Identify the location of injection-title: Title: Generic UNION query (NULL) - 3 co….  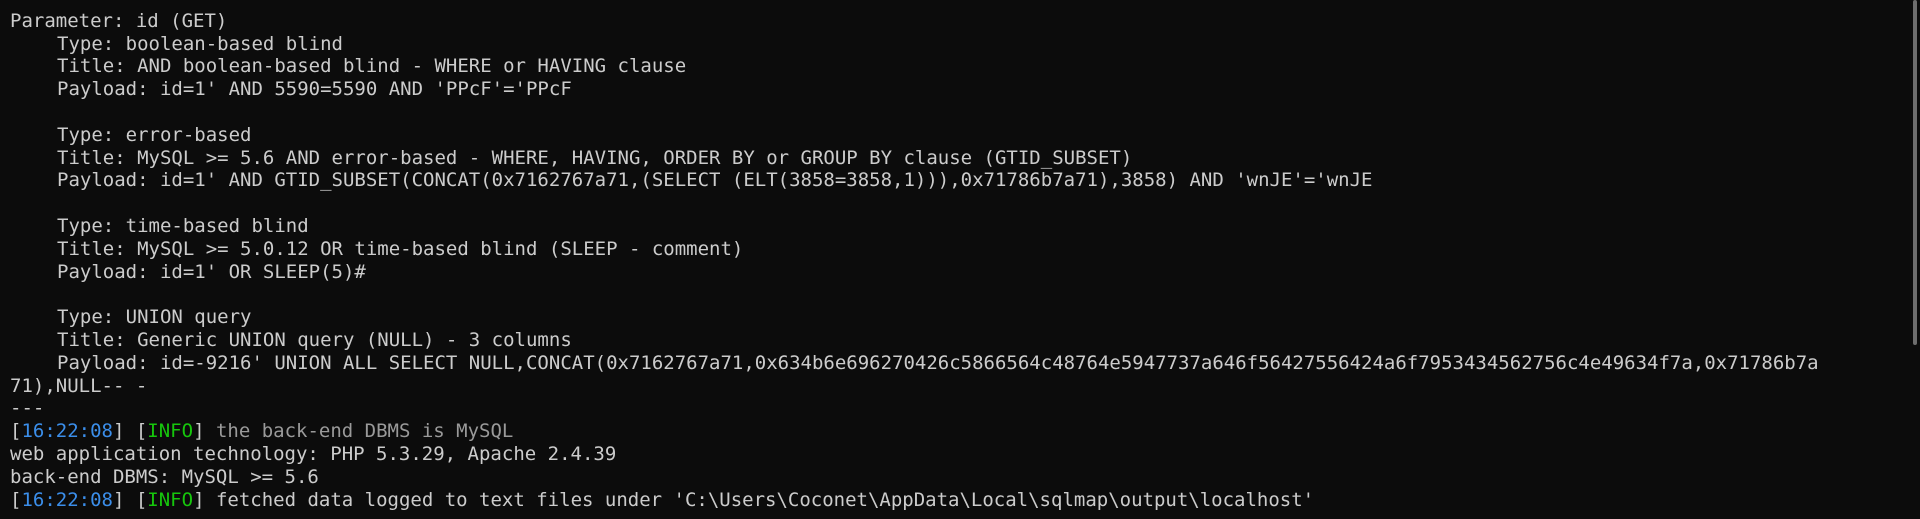
(314, 339).